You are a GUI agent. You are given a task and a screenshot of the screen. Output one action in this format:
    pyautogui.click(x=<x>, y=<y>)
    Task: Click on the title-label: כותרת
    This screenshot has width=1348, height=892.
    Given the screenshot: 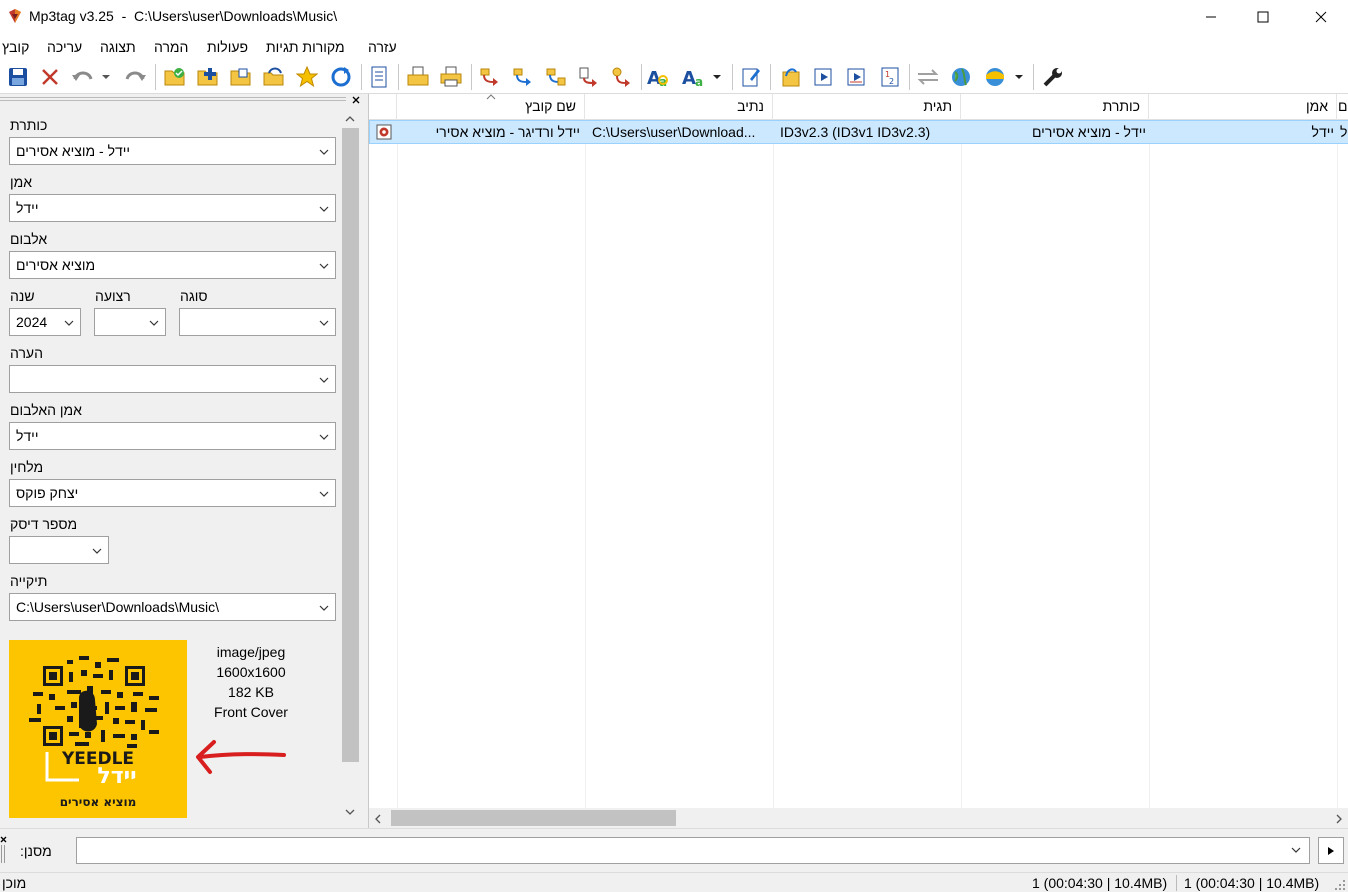 What is the action you would take?
    pyautogui.click(x=29, y=125)
    